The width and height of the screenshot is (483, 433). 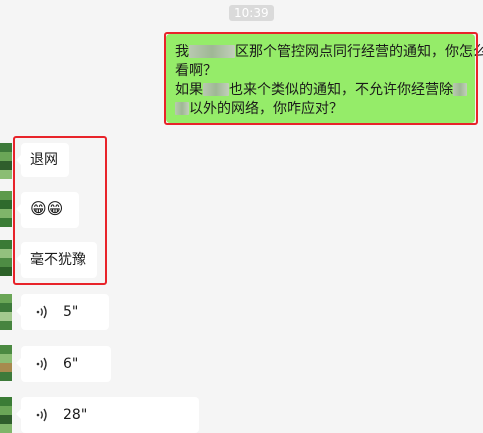 I want to click on chat-timestamp: 10:39, so click(x=251, y=13).